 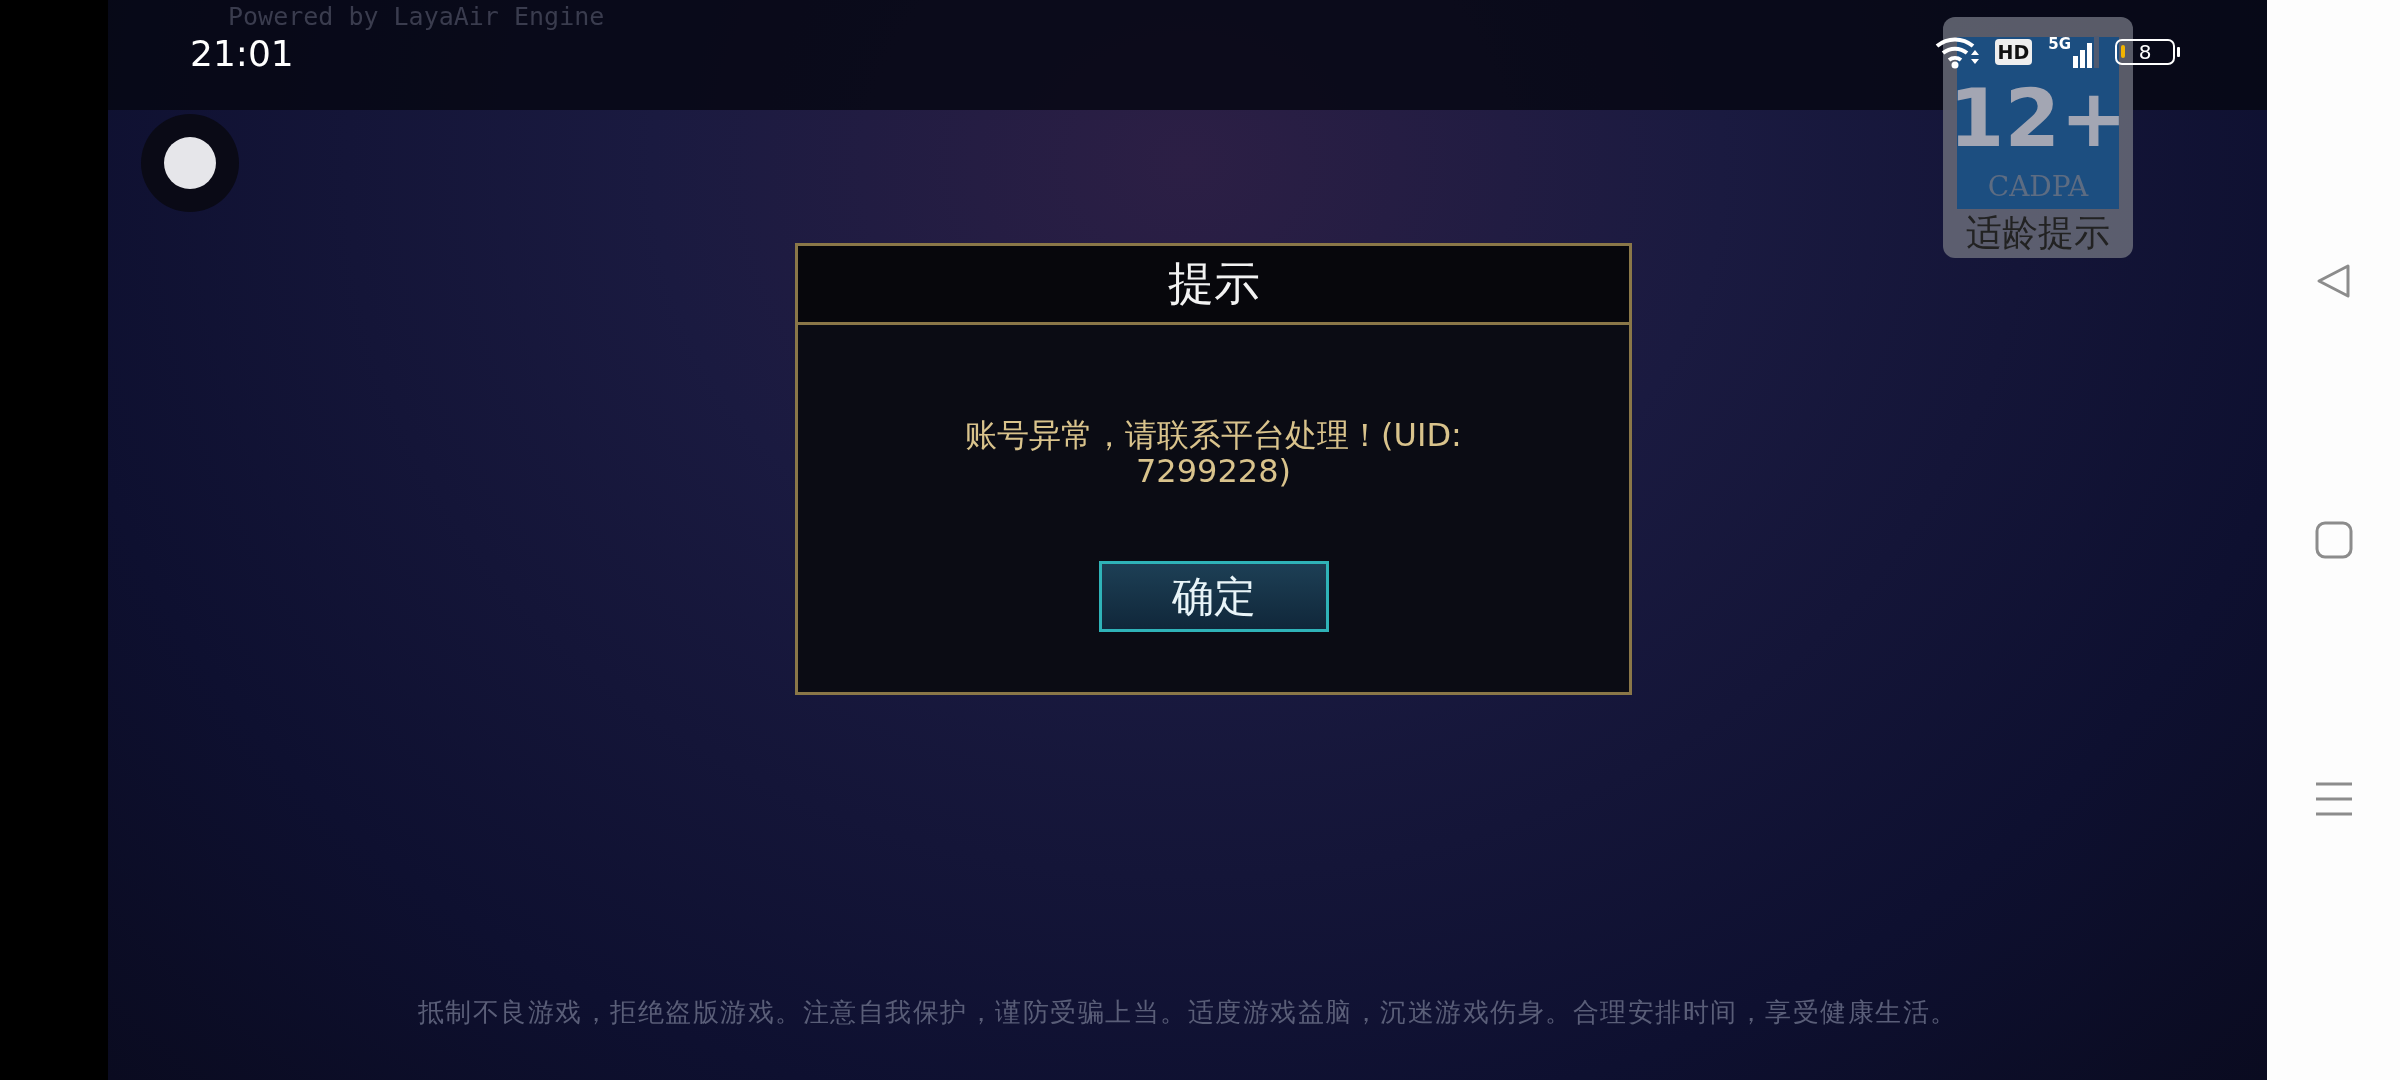 I want to click on wifi-icon, so click(x=1956, y=52).